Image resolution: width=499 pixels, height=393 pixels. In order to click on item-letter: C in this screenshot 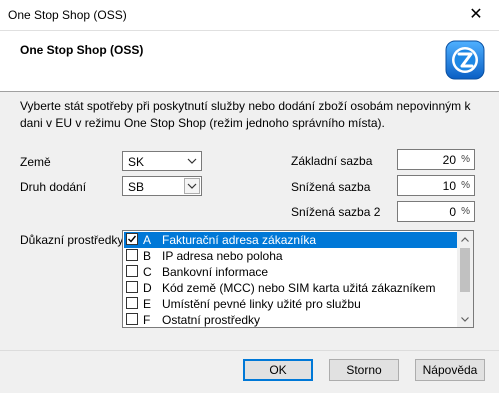, I will do `click(147, 272)`.